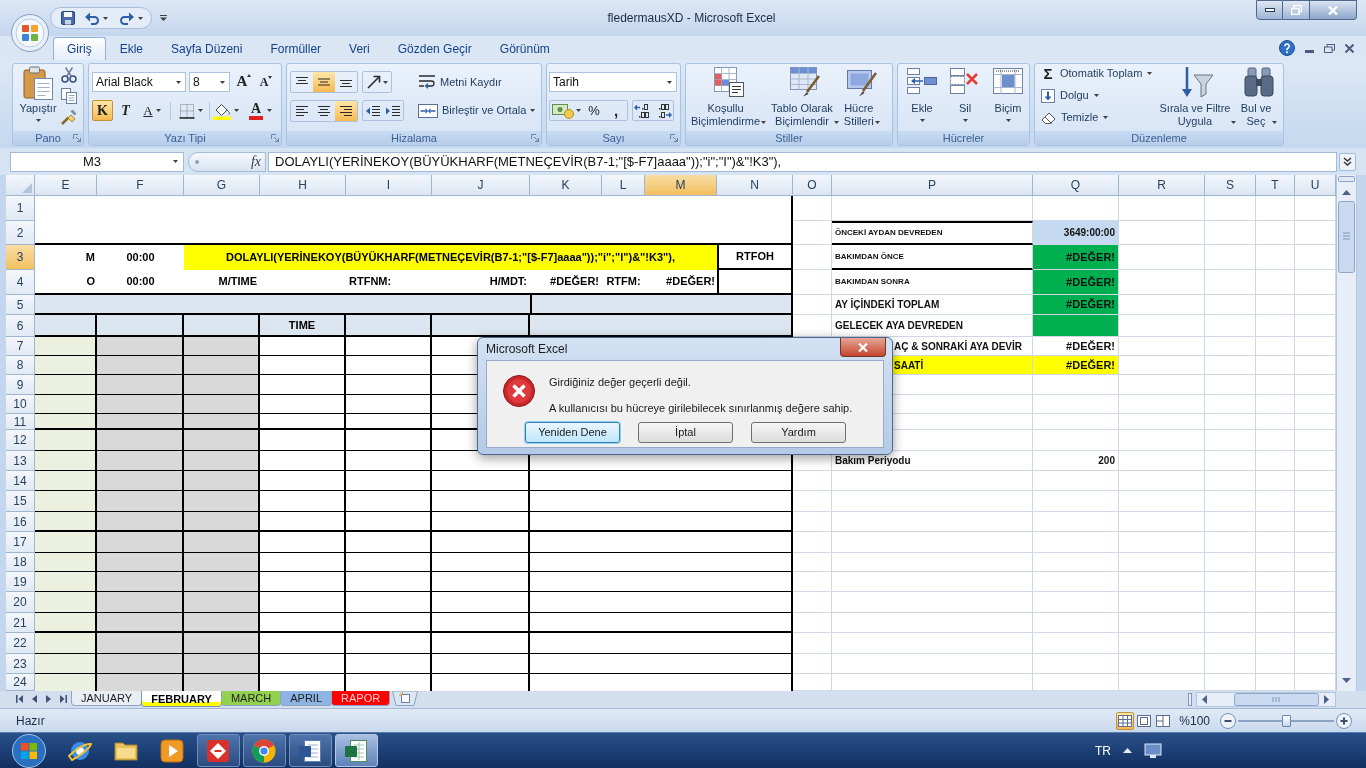  Describe the element at coordinates (802, 161) in the screenshot. I see `formula-field: DOLAYLI(YERİNEKOY(BÜYÜKHARF(METNEÇEVİR(B7-1;"[$-F7]aaaa"));"i";"I")&"!K3"),` at that location.